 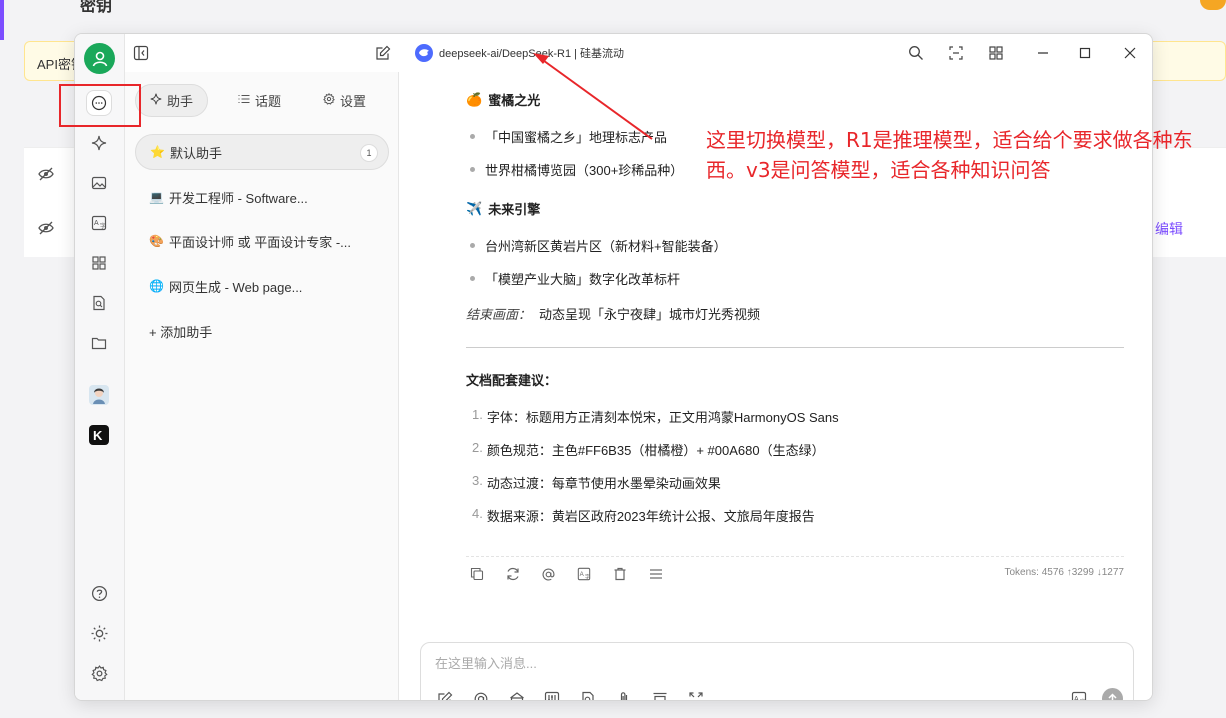 What do you see at coordinates (662, 417) in the screenshot?
I see `item-text: 字体：标题用方正清刻本悦宋，正文用鸿蒙HarmonyOS Sans` at bounding box center [662, 417].